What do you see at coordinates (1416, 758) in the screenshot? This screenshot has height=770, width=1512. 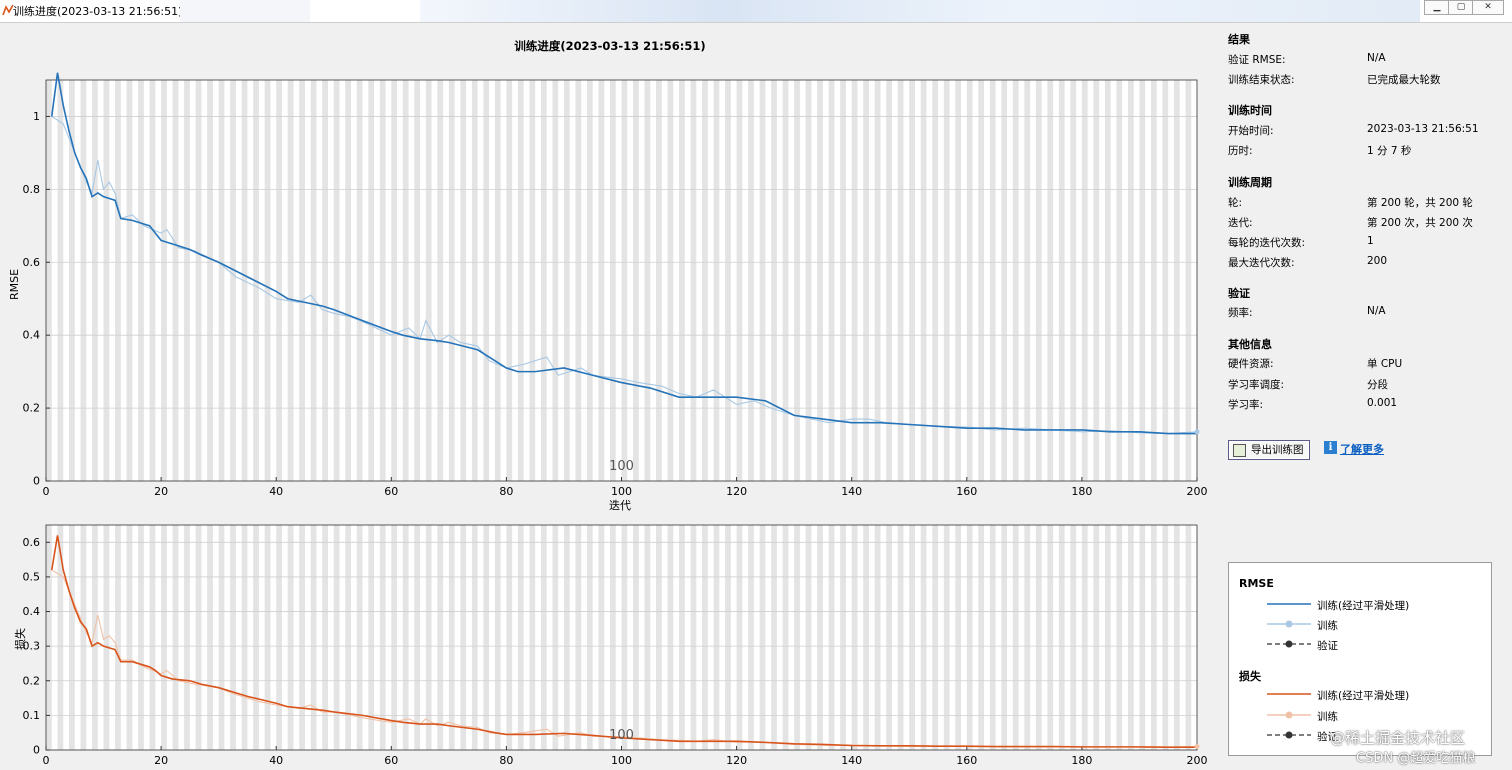 I see `watermark-csdn: CSDN @超爱吃猫粮` at bounding box center [1416, 758].